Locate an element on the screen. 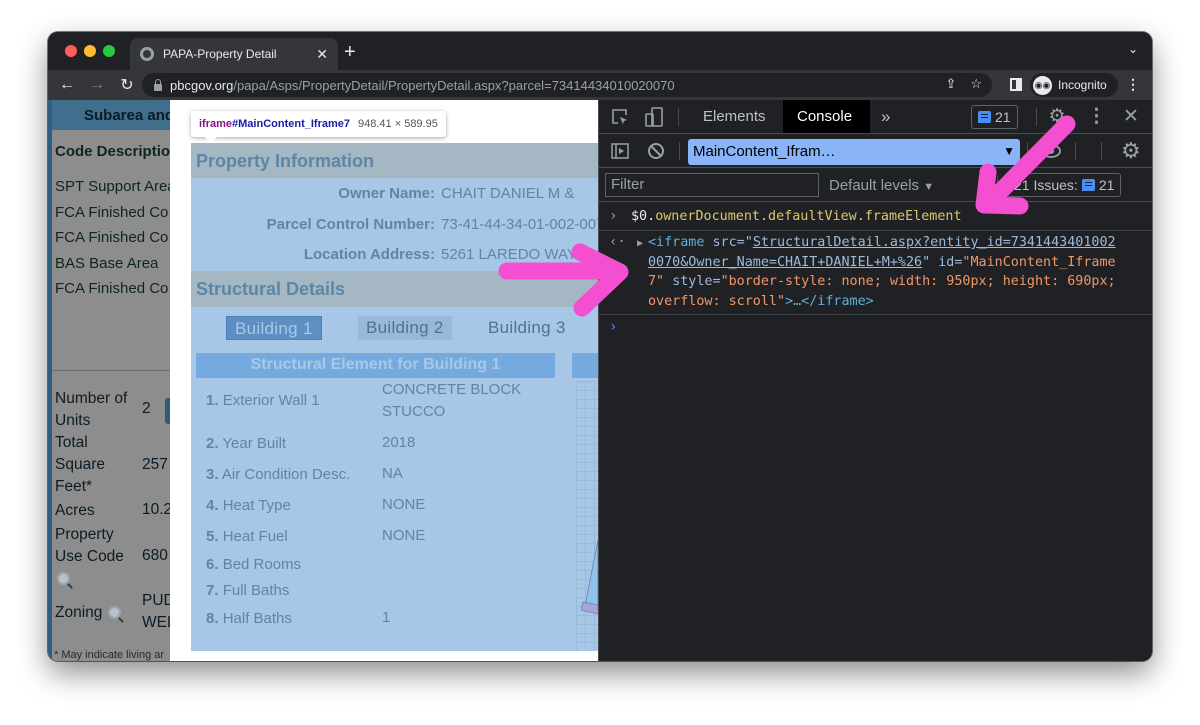  element-num: 6. is located at coordinates (212, 564).